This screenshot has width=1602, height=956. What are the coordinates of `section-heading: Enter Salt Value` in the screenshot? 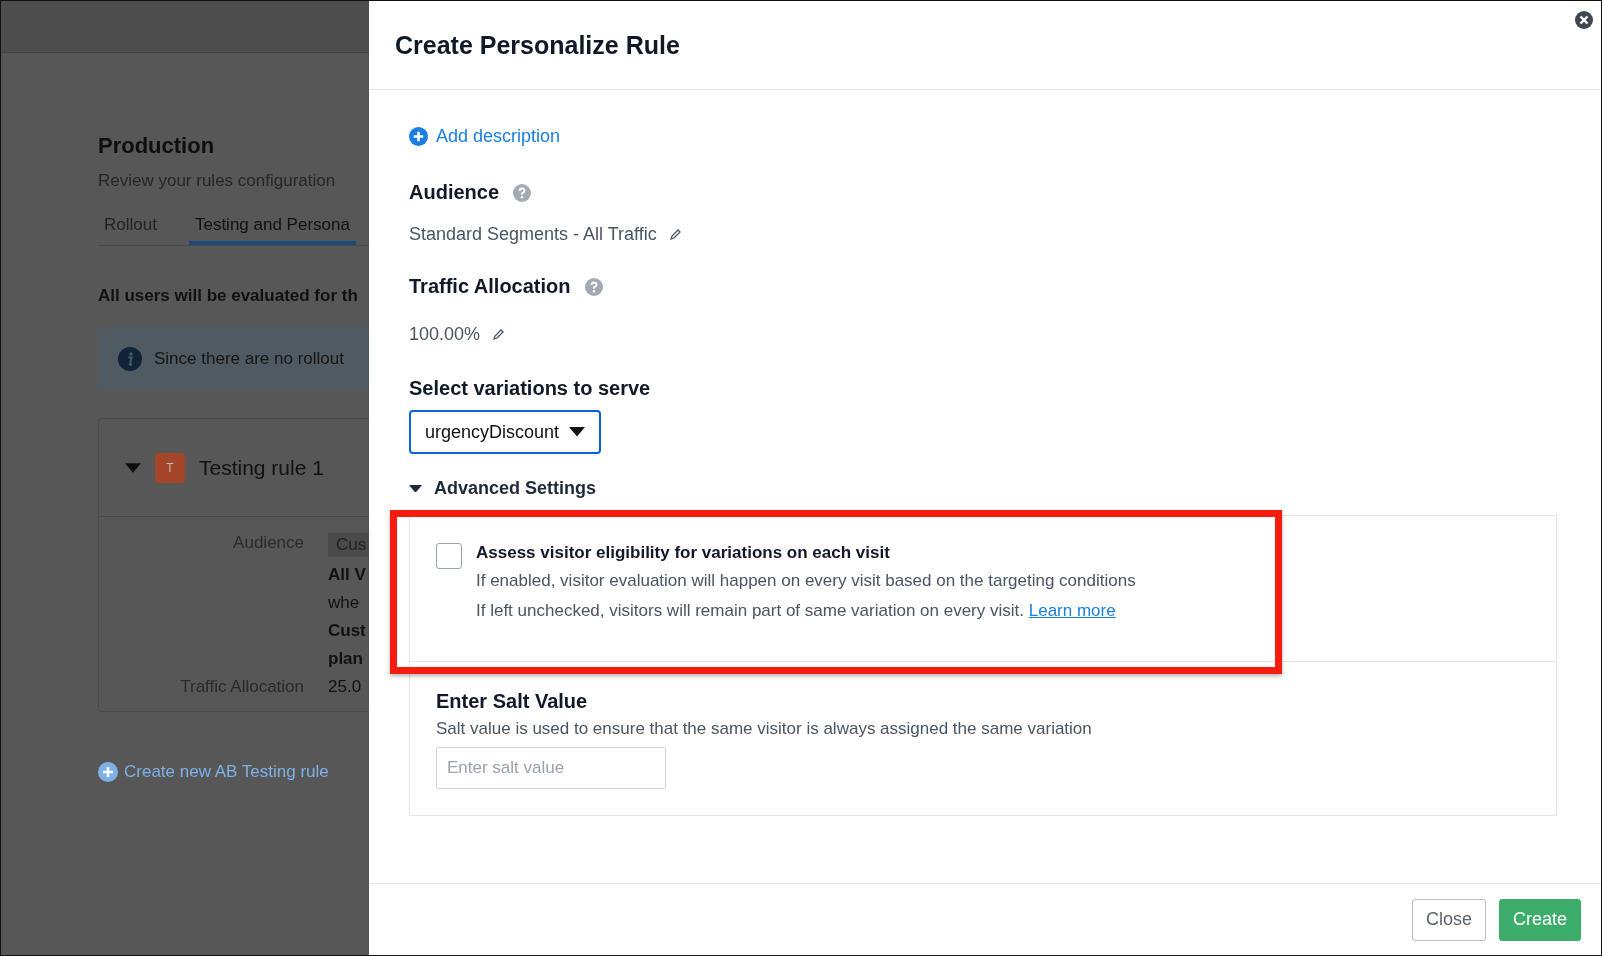 It's located at (512, 701).